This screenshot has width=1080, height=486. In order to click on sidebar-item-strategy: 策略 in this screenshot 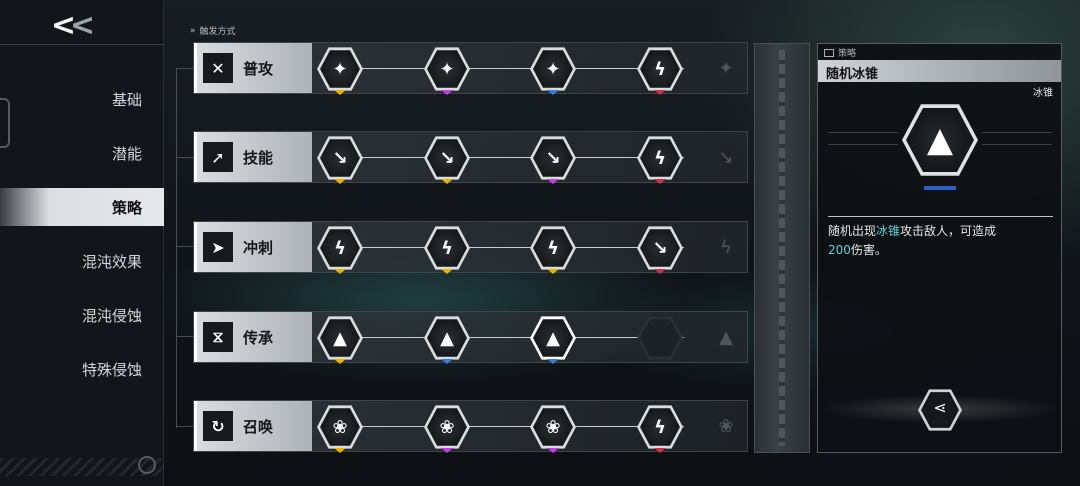, I will do `click(82, 207)`.